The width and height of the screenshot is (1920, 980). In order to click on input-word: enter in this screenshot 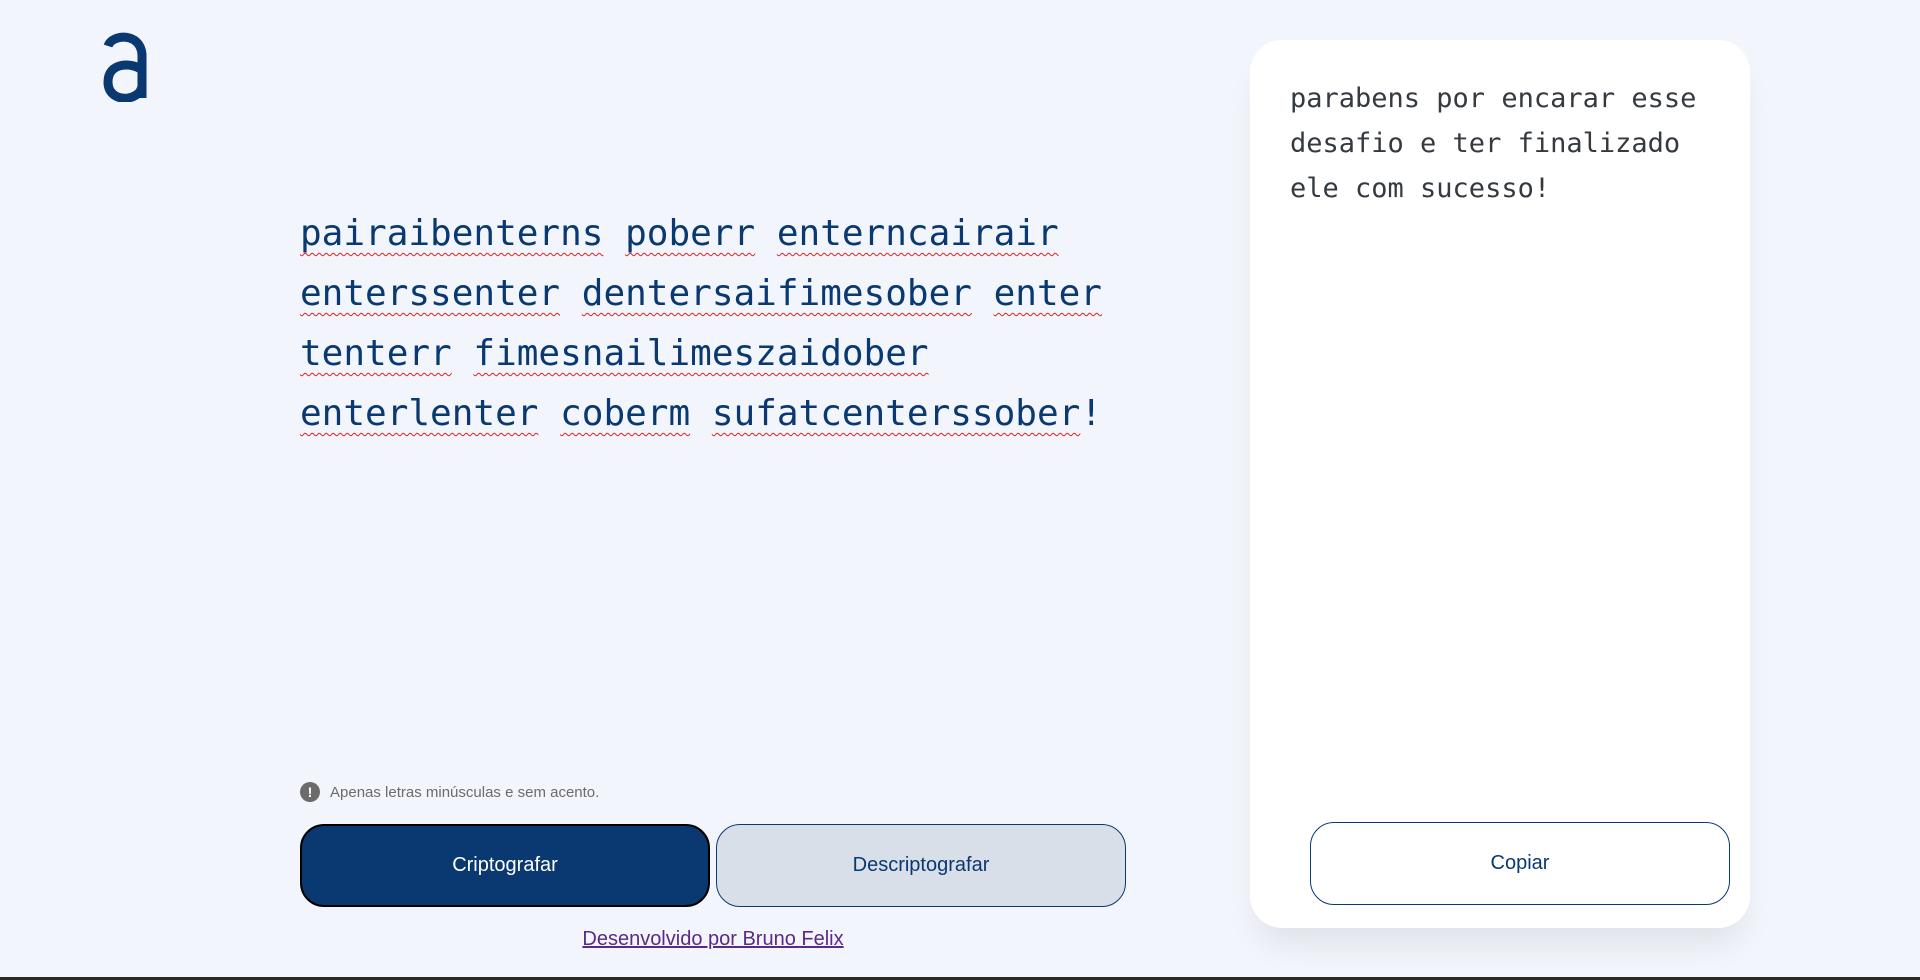, I will do `click(1047, 293)`.